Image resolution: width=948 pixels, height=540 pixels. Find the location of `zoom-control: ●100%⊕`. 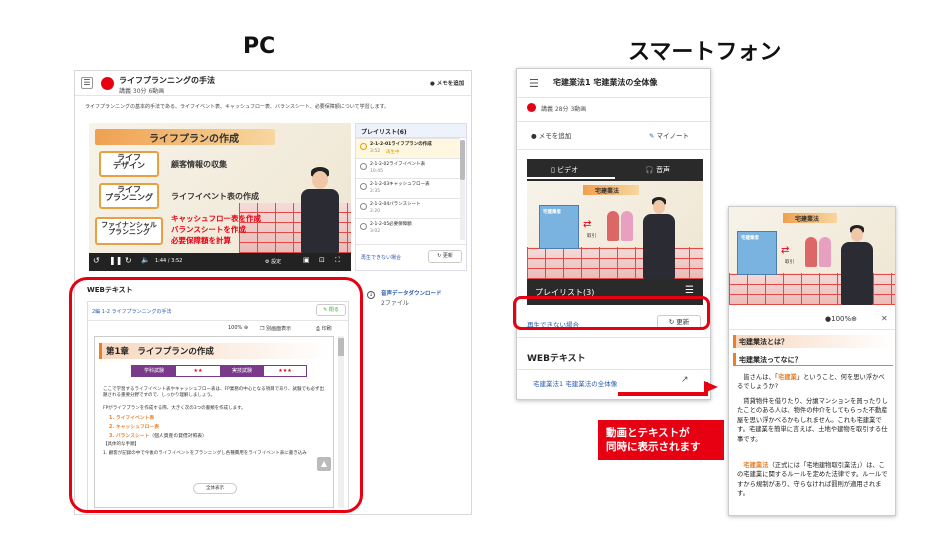

zoom-control: ●100%⊕ is located at coordinates (841, 319).